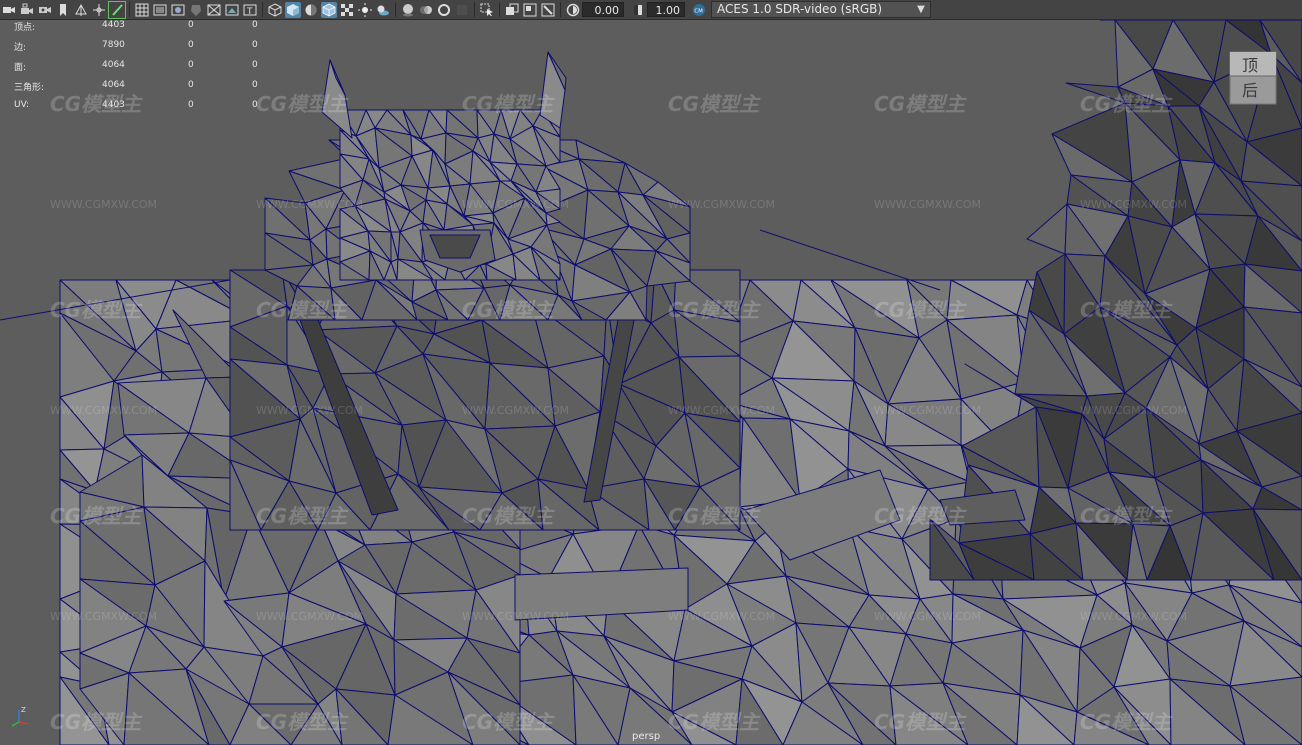  I want to click on gate-mask-icon, so click(196, 10).